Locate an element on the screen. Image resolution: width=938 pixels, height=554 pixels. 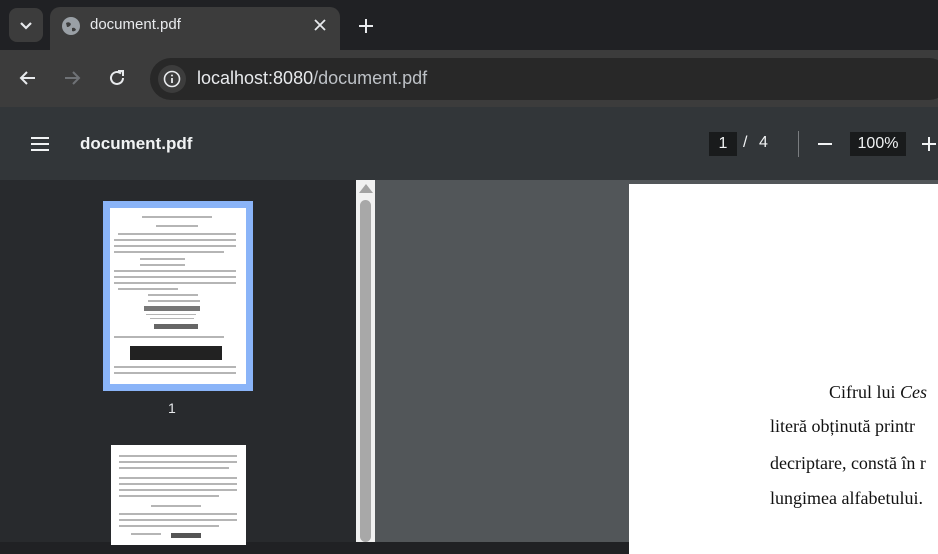
thumbnail-label: 1 is located at coordinates (172, 408).